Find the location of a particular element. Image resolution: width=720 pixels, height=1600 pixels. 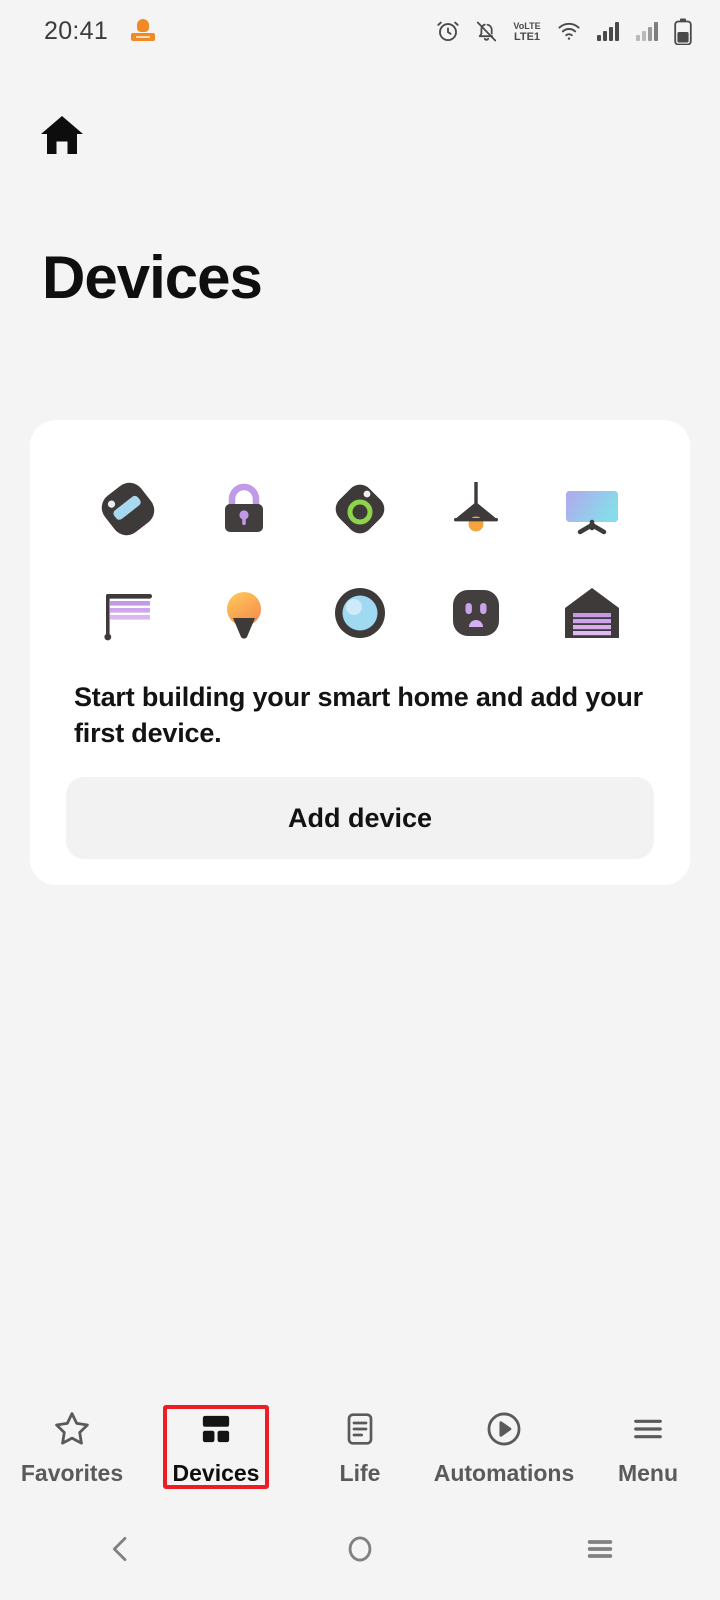

tab-life: Life is located at coordinates (360, 1447).